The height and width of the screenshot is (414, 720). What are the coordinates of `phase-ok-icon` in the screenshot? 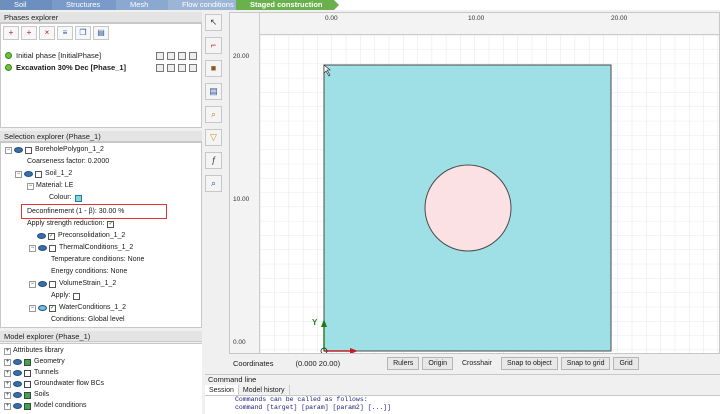 It's located at (8, 55).